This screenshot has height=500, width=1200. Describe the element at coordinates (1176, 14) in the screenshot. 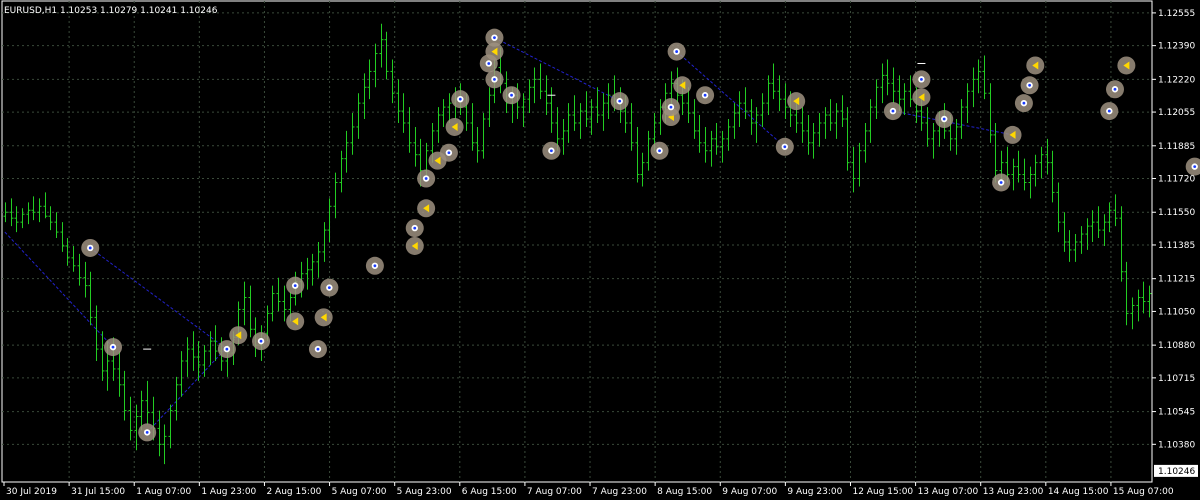

I see `y-tick-label: 1.12555` at that location.